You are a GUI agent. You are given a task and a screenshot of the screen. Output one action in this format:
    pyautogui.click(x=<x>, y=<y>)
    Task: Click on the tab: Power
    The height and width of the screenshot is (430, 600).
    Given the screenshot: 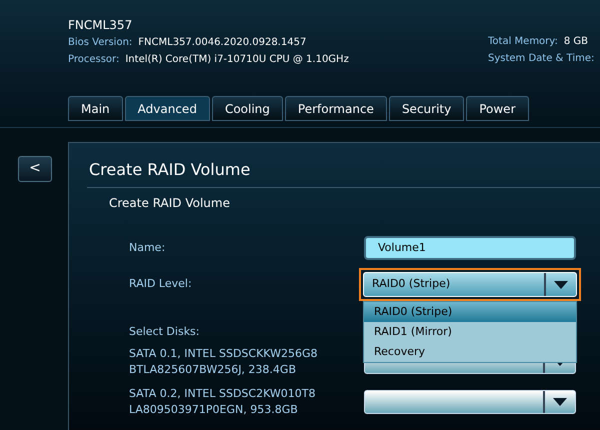 What is the action you would take?
    pyautogui.click(x=497, y=108)
    